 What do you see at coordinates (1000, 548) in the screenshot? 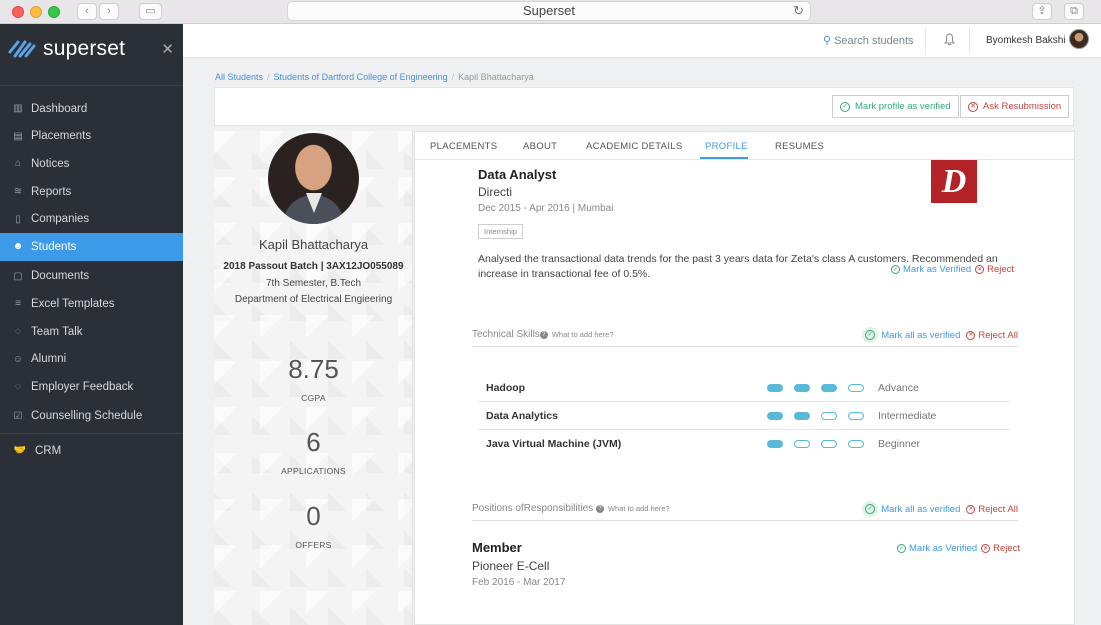
I see `position-reject-button: ✕ Reject` at bounding box center [1000, 548].